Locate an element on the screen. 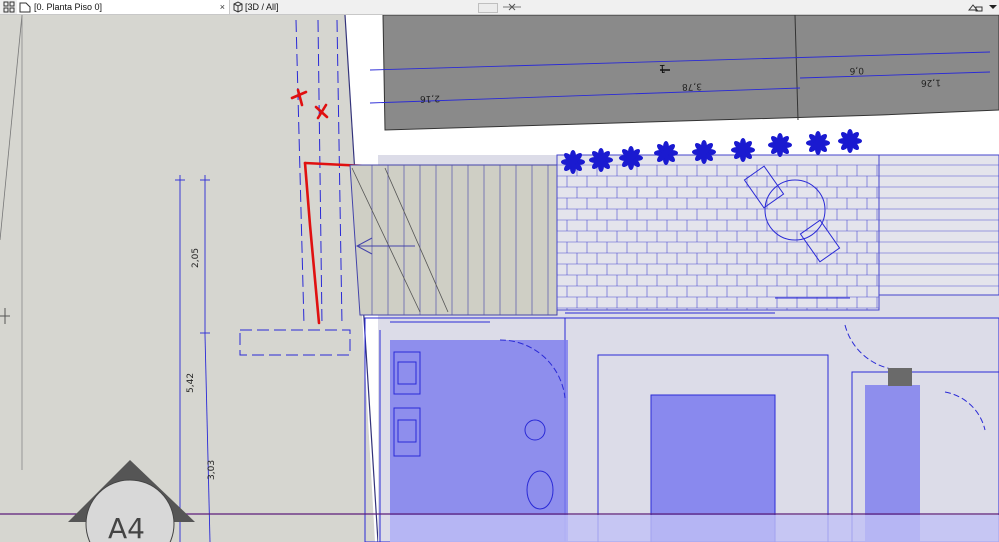 This screenshot has width=999, height=542. stair-block is located at coordinates (453, 240).